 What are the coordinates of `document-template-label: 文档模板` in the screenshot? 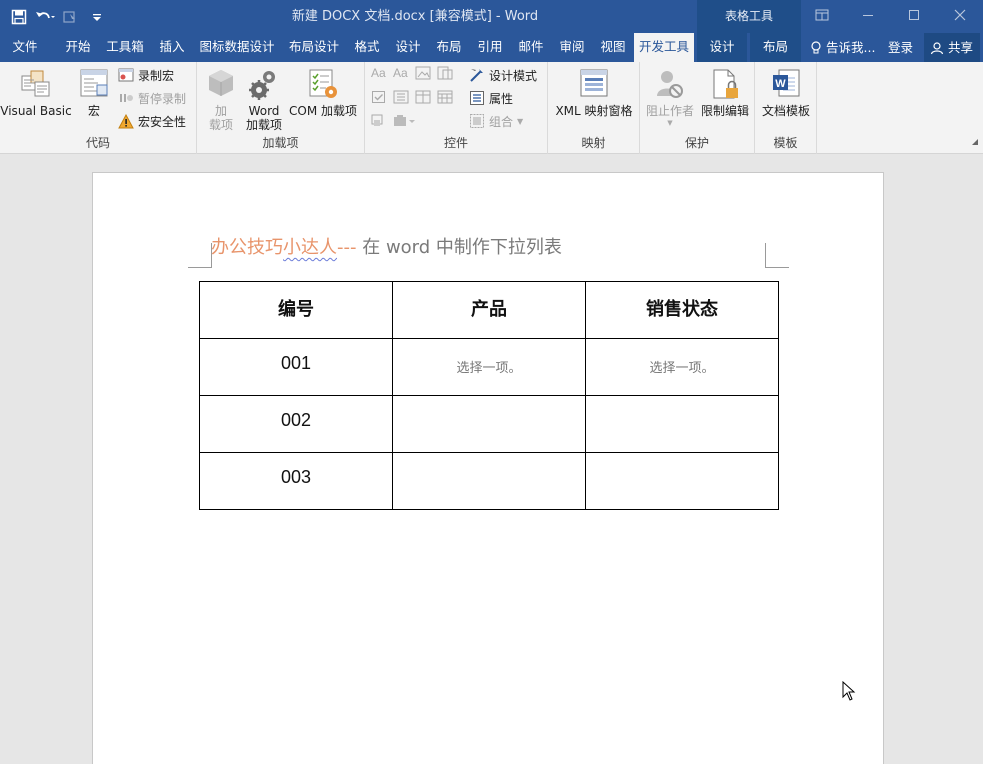 It's located at (785, 111).